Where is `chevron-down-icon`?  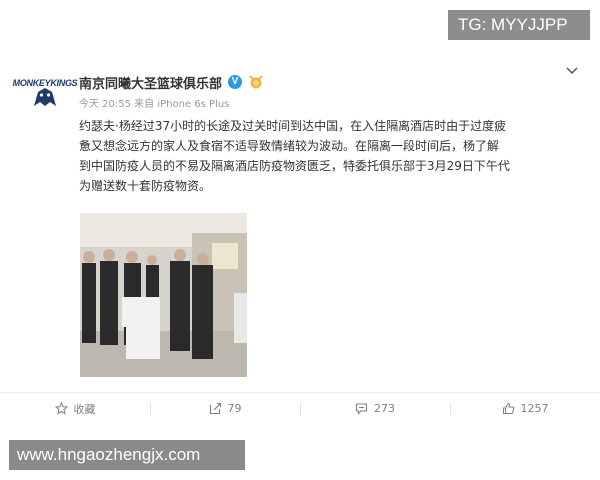 chevron-down-icon is located at coordinates (572, 71).